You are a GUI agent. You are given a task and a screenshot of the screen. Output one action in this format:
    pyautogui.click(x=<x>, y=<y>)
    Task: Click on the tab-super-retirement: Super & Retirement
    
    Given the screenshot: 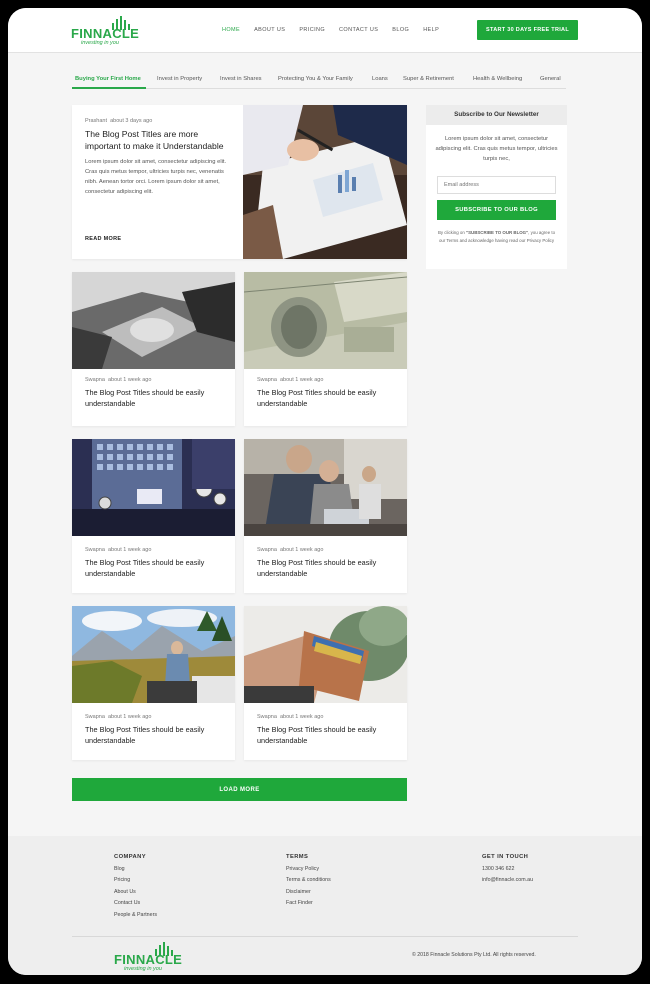 What is the action you would take?
    pyautogui.click(x=428, y=79)
    